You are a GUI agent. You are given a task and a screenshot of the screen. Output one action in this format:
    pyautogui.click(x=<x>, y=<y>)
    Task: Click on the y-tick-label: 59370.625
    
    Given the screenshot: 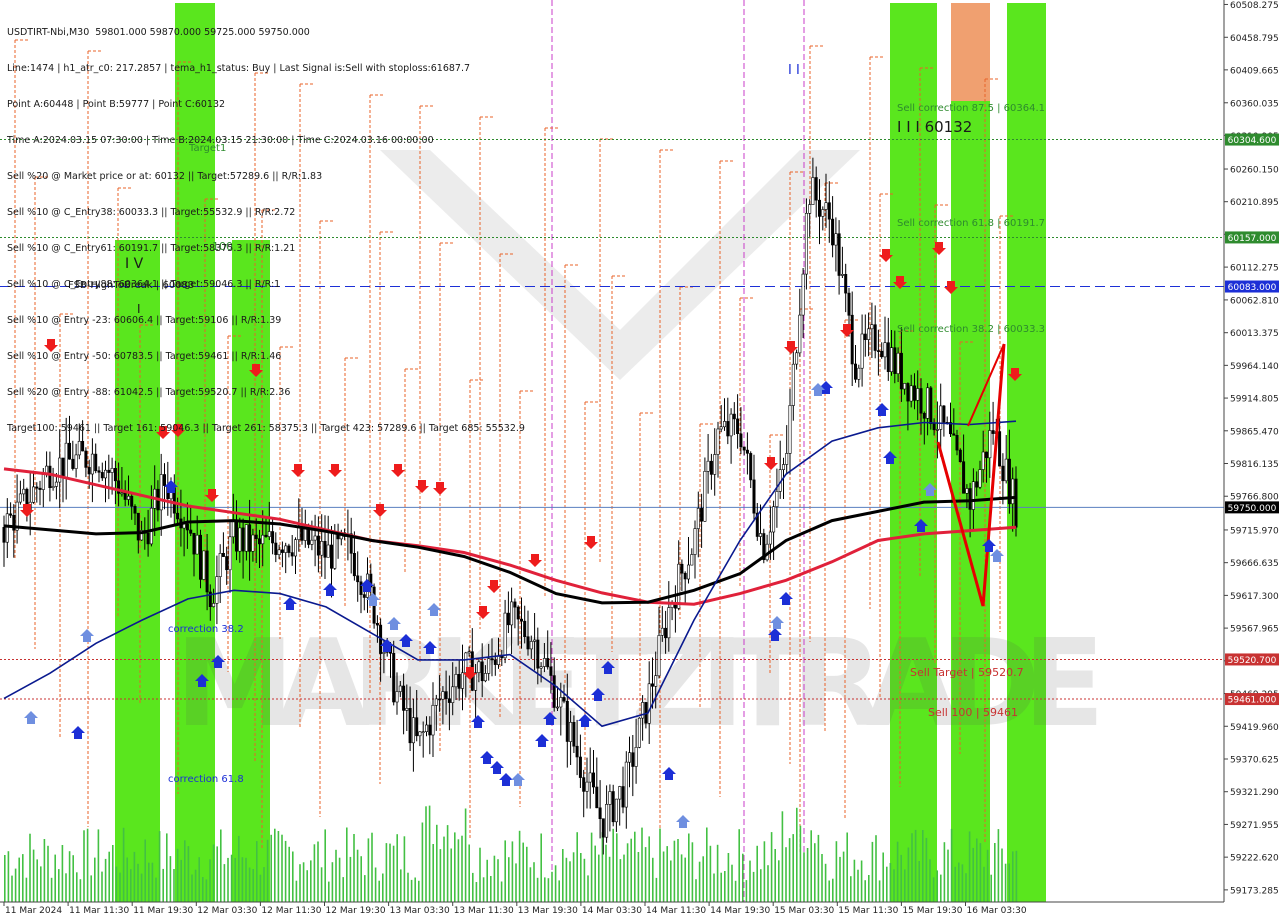 What is the action you would take?
    pyautogui.click(x=1254, y=760)
    